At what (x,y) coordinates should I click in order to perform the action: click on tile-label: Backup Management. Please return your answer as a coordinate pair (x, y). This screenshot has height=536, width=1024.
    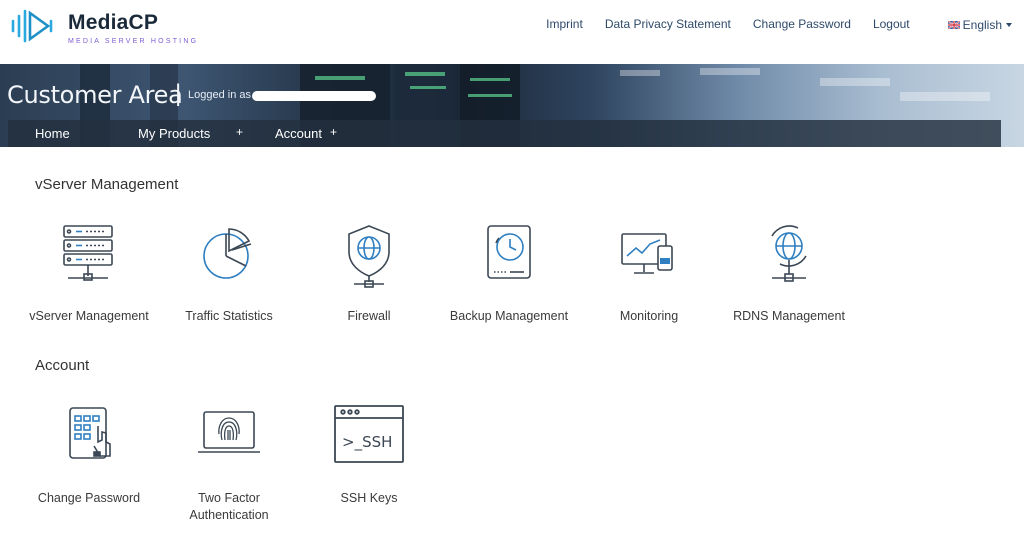
    Looking at the image, I should click on (509, 316).